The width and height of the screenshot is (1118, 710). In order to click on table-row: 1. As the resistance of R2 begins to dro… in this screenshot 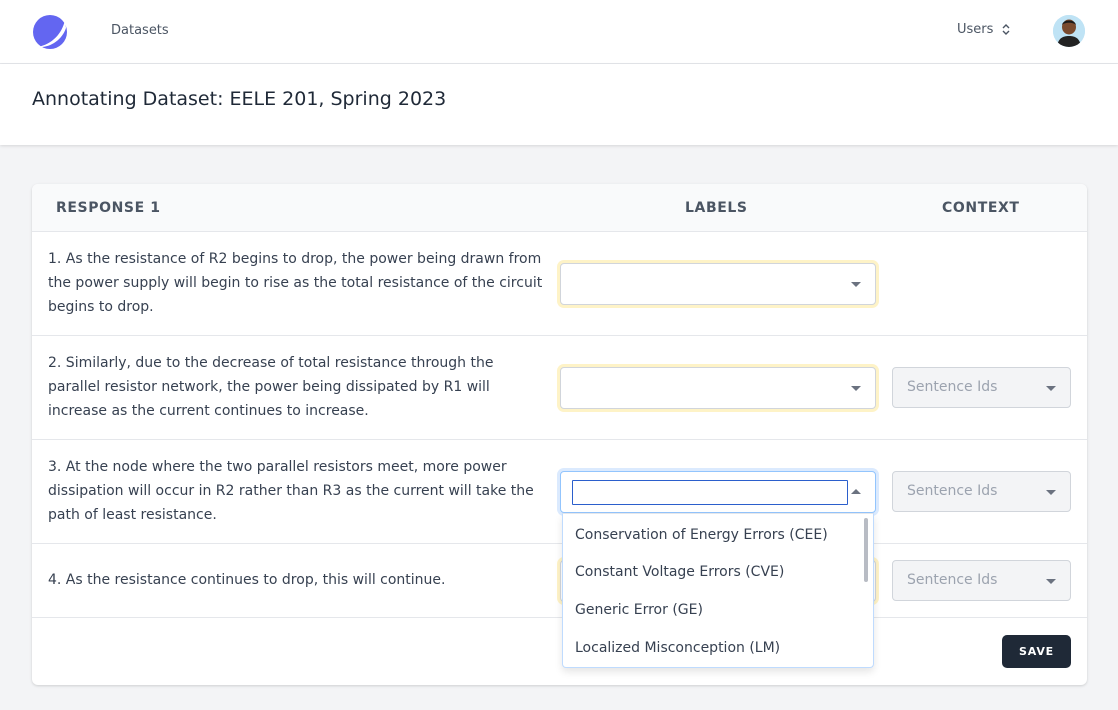, I will do `click(559, 284)`.